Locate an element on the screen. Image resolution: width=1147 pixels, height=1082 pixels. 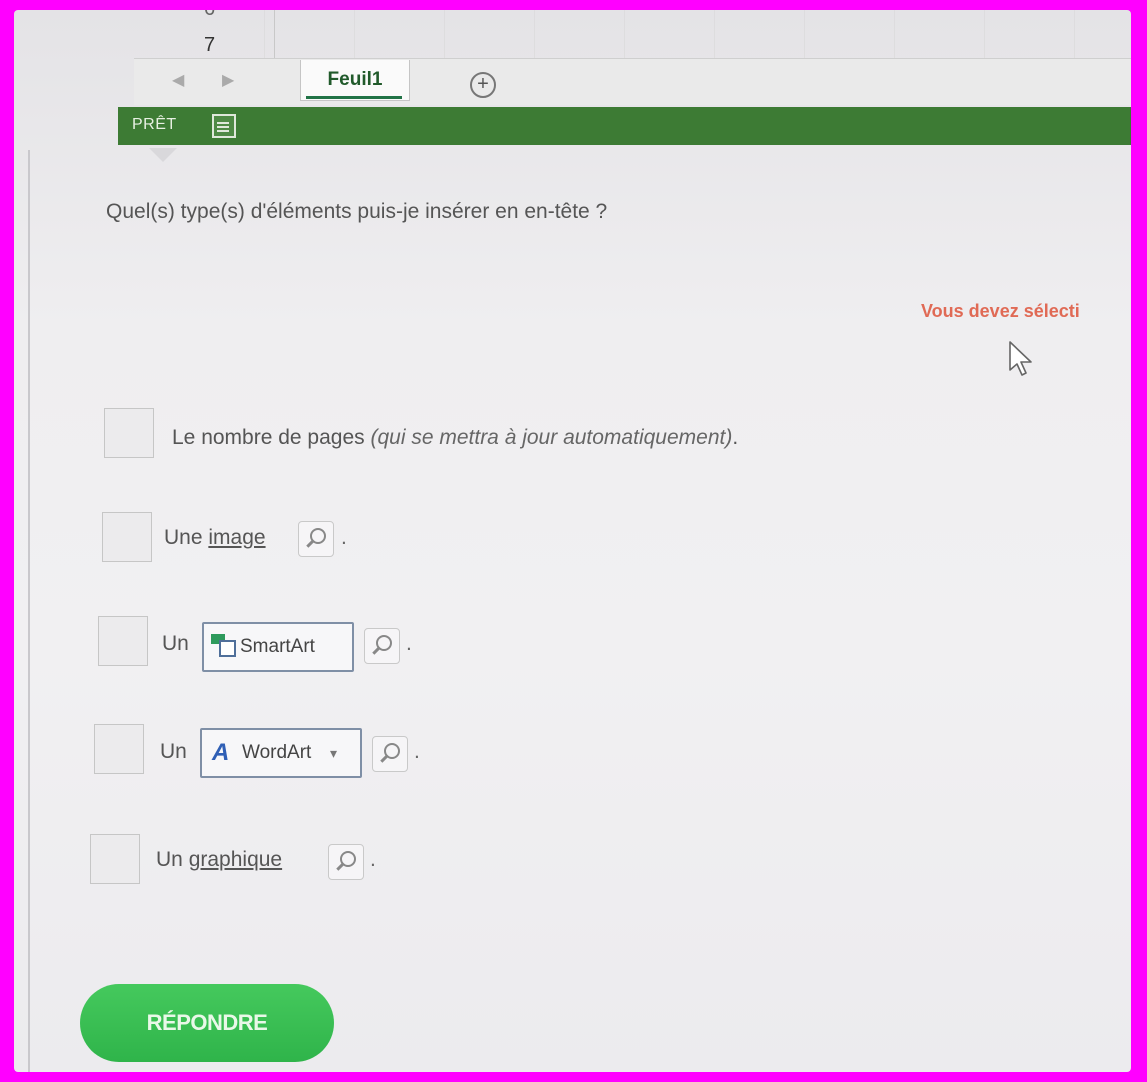
option-5-text: Un is located at coordinates (172, 859).